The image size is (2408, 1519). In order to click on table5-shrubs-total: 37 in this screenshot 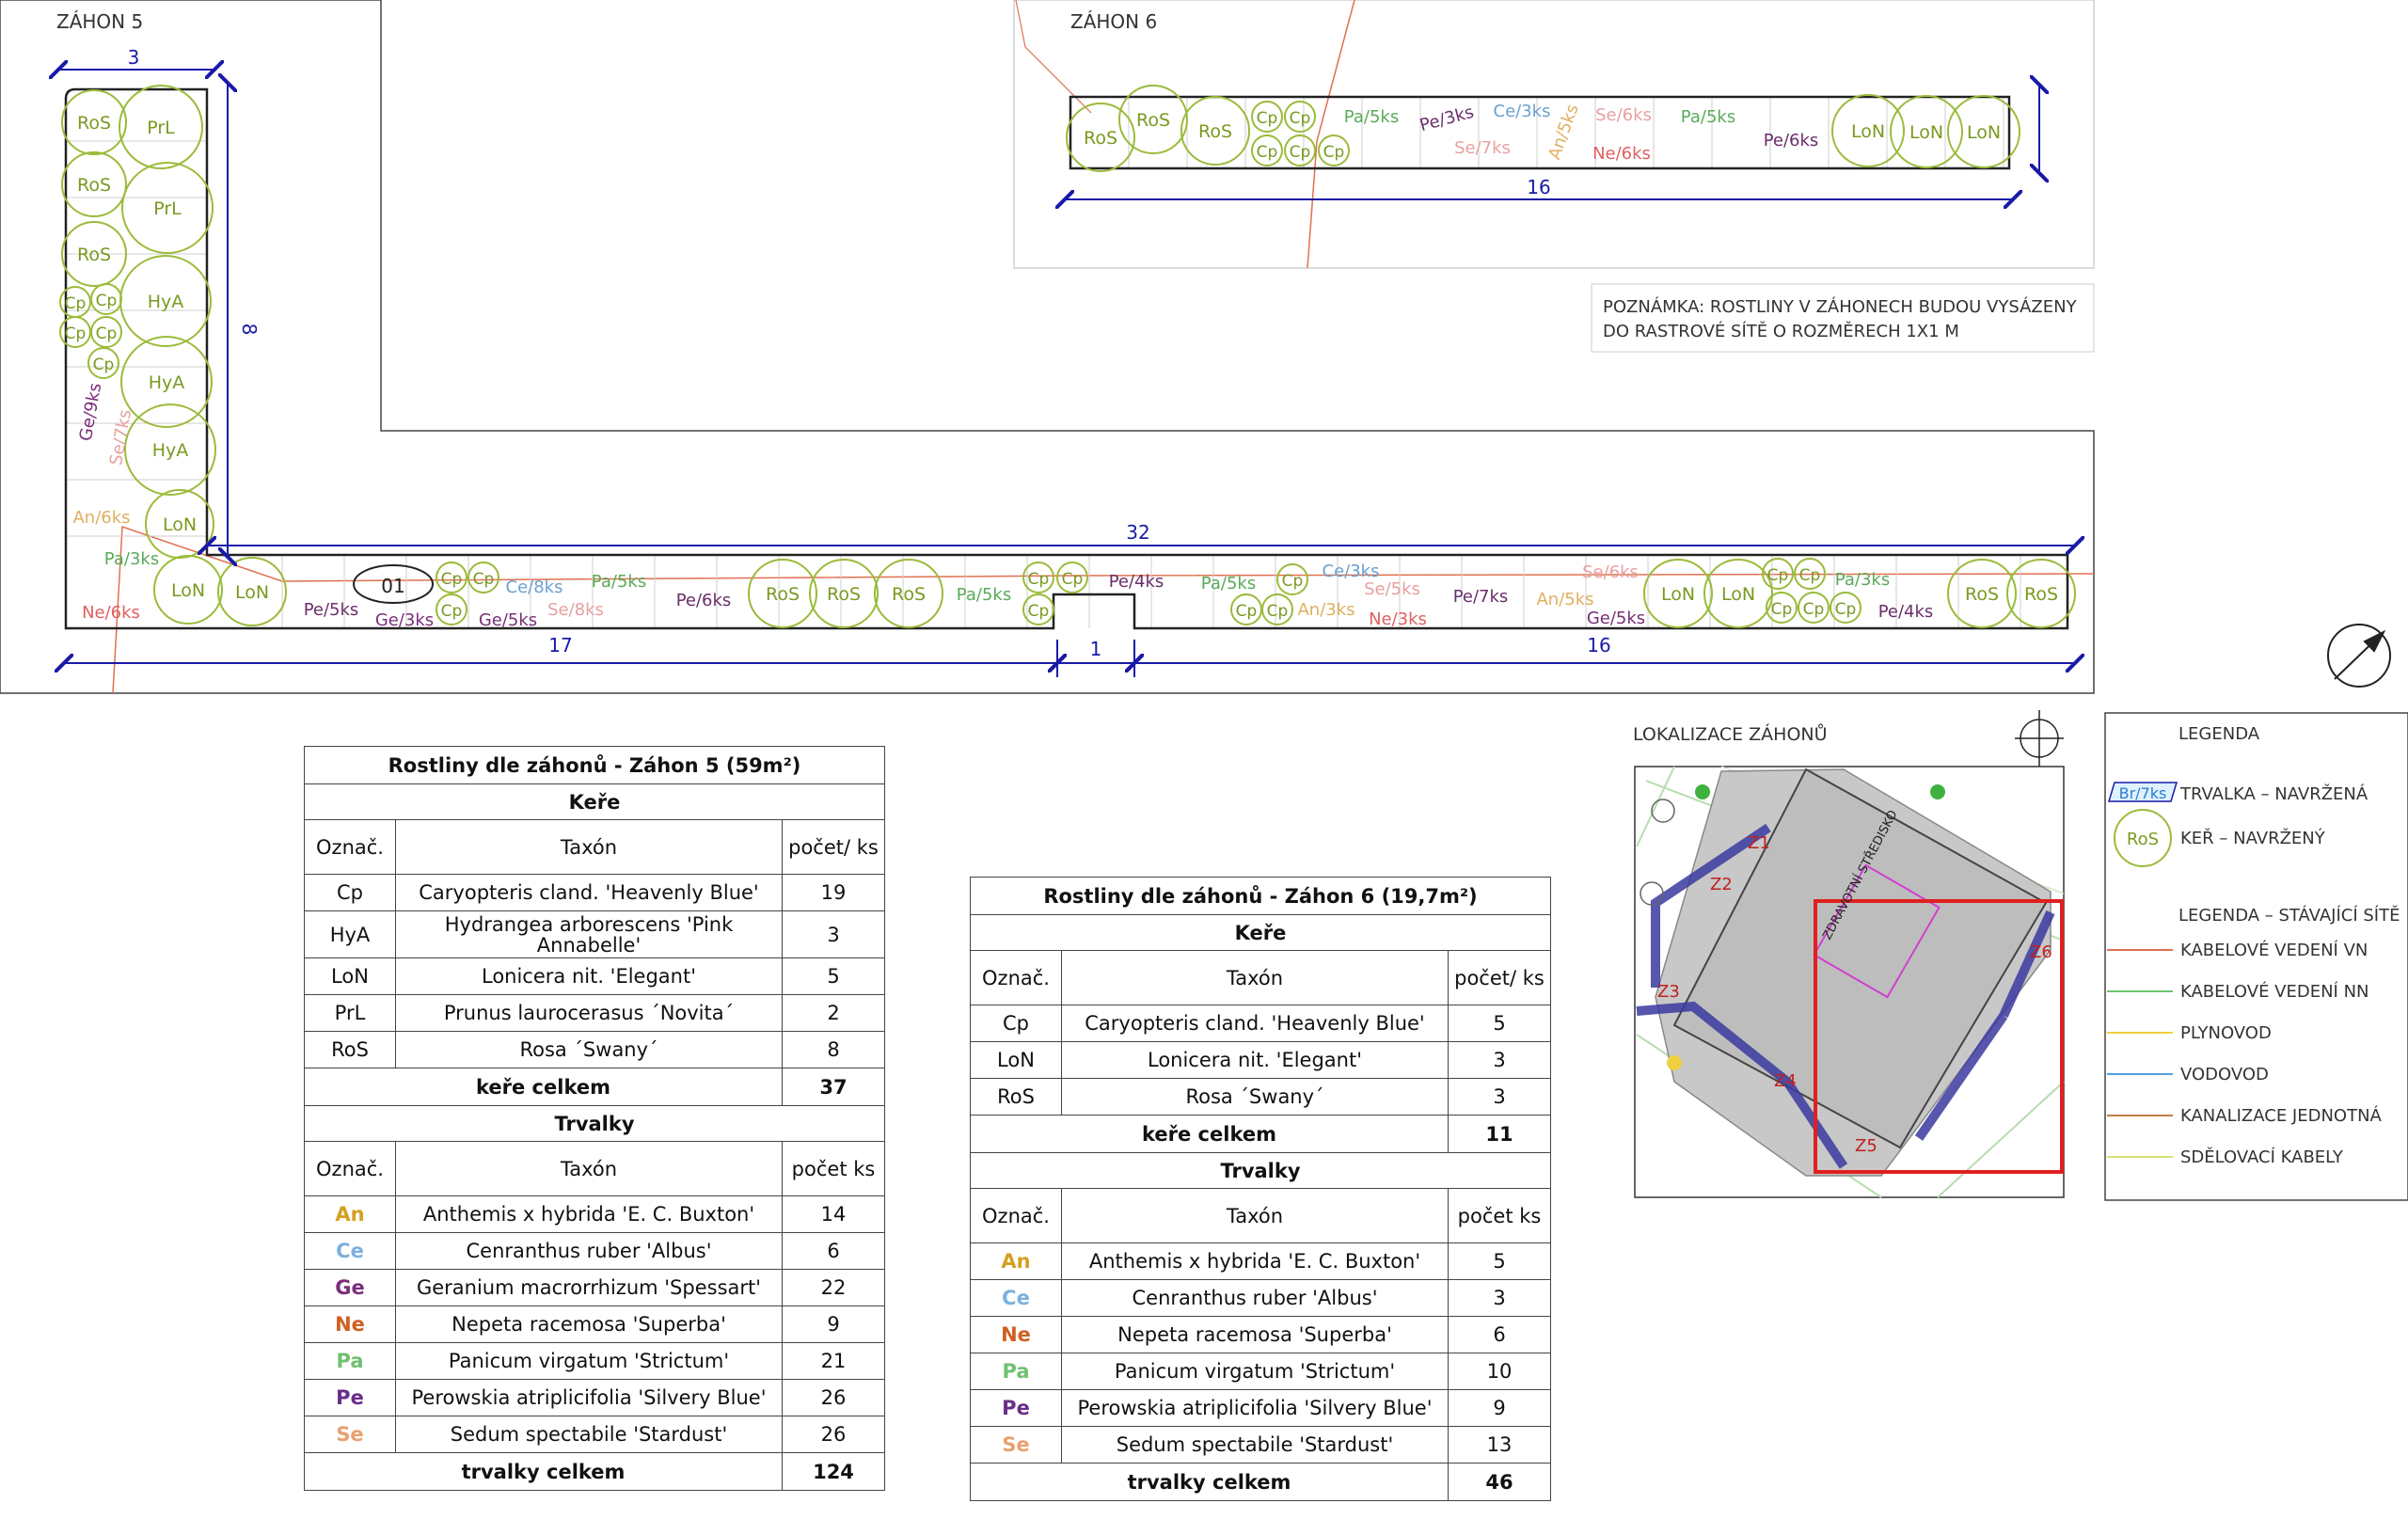, I will do `click(834, 1087)`.